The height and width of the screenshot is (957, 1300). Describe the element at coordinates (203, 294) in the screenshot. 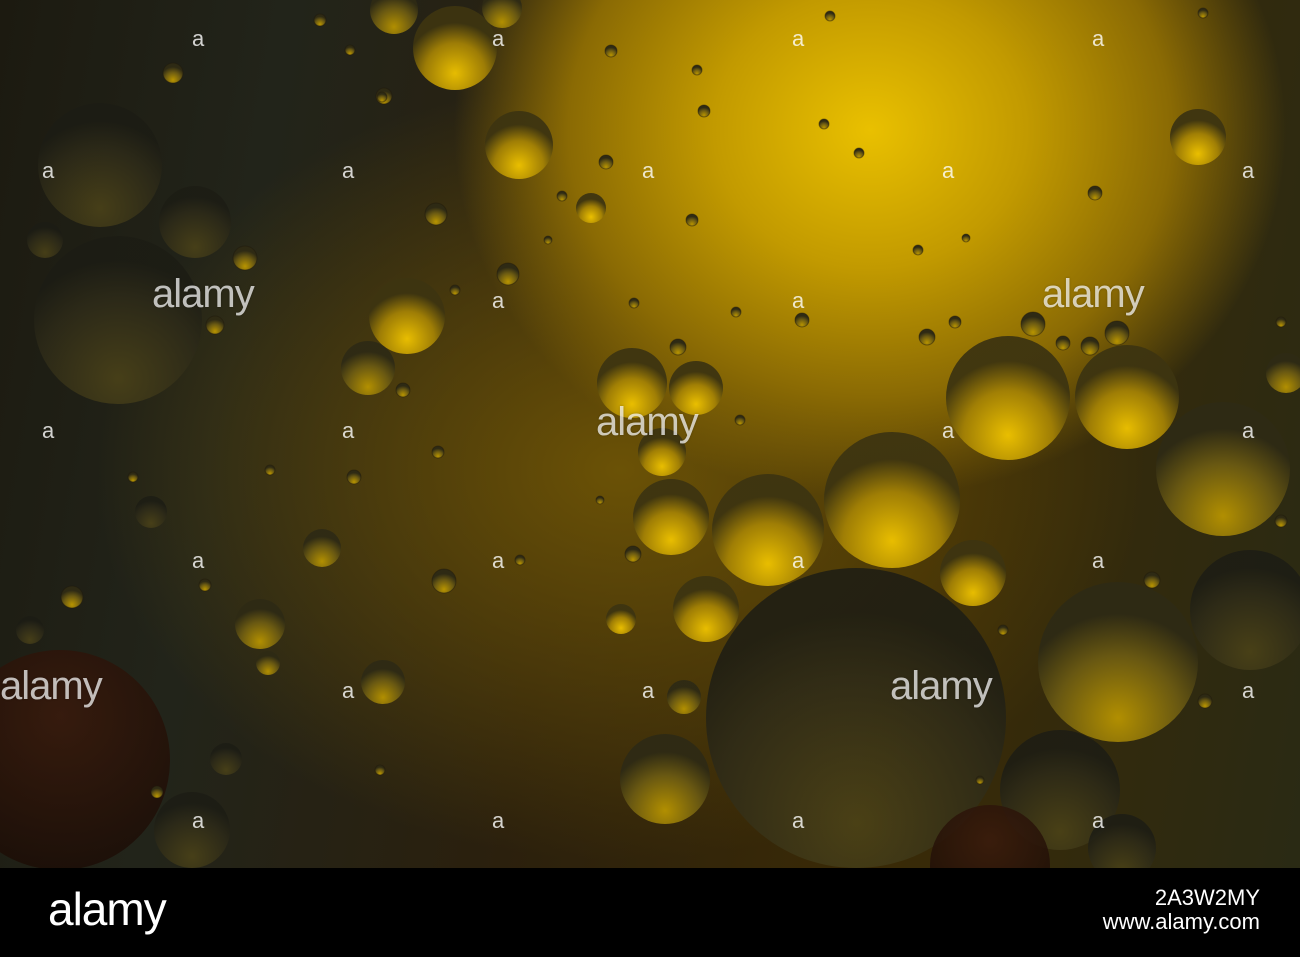

I see `watermark-left: alamy` at that location.